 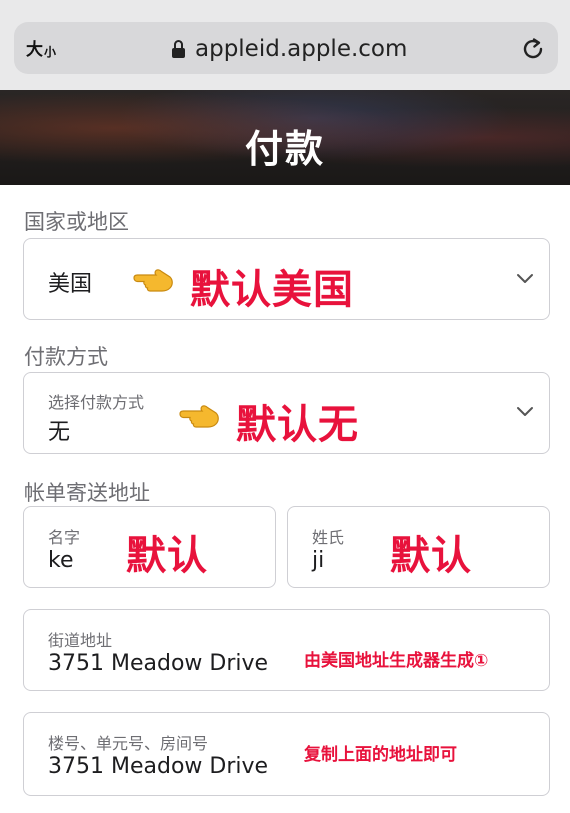 What do you see at coordinates (167, 556) in the screenshot?
I see `first-name-annotation: 默认` at bounding box center [167, 556].